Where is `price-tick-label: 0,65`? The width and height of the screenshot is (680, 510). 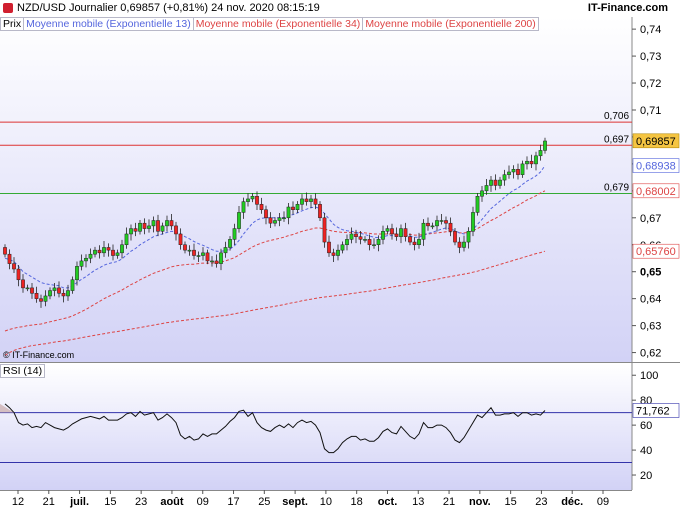 price-tick-label: 0,65 is located at coordinates (650, 273).